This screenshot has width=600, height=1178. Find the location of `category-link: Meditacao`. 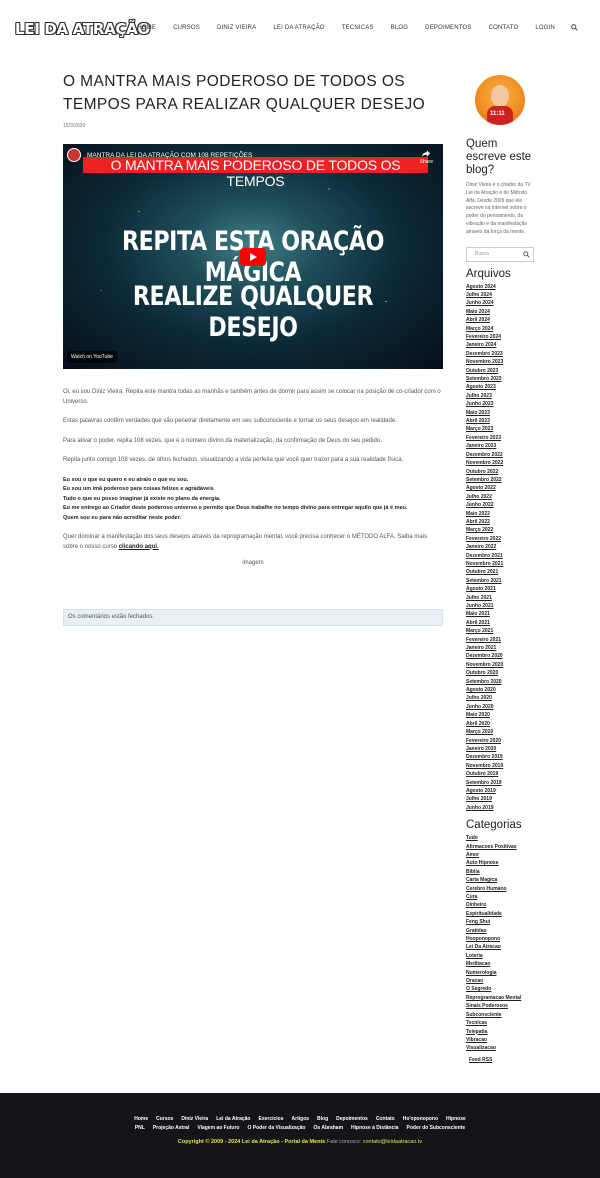

category-link: Meditacao is located at coordinates (501, 964).